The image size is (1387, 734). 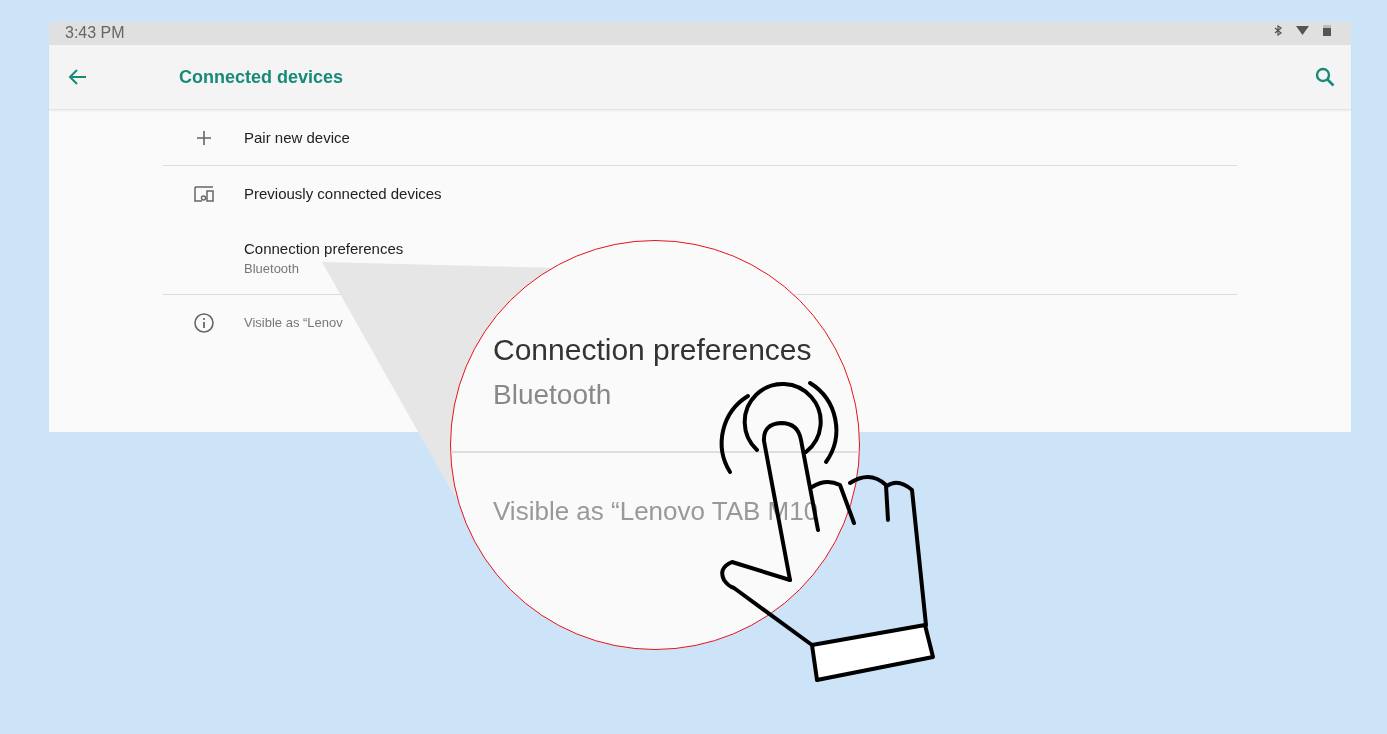 What do you see at coordinates (1302, 30) in the screenshot?
I see `wifi-icon` at bounding box center [1302, 30].